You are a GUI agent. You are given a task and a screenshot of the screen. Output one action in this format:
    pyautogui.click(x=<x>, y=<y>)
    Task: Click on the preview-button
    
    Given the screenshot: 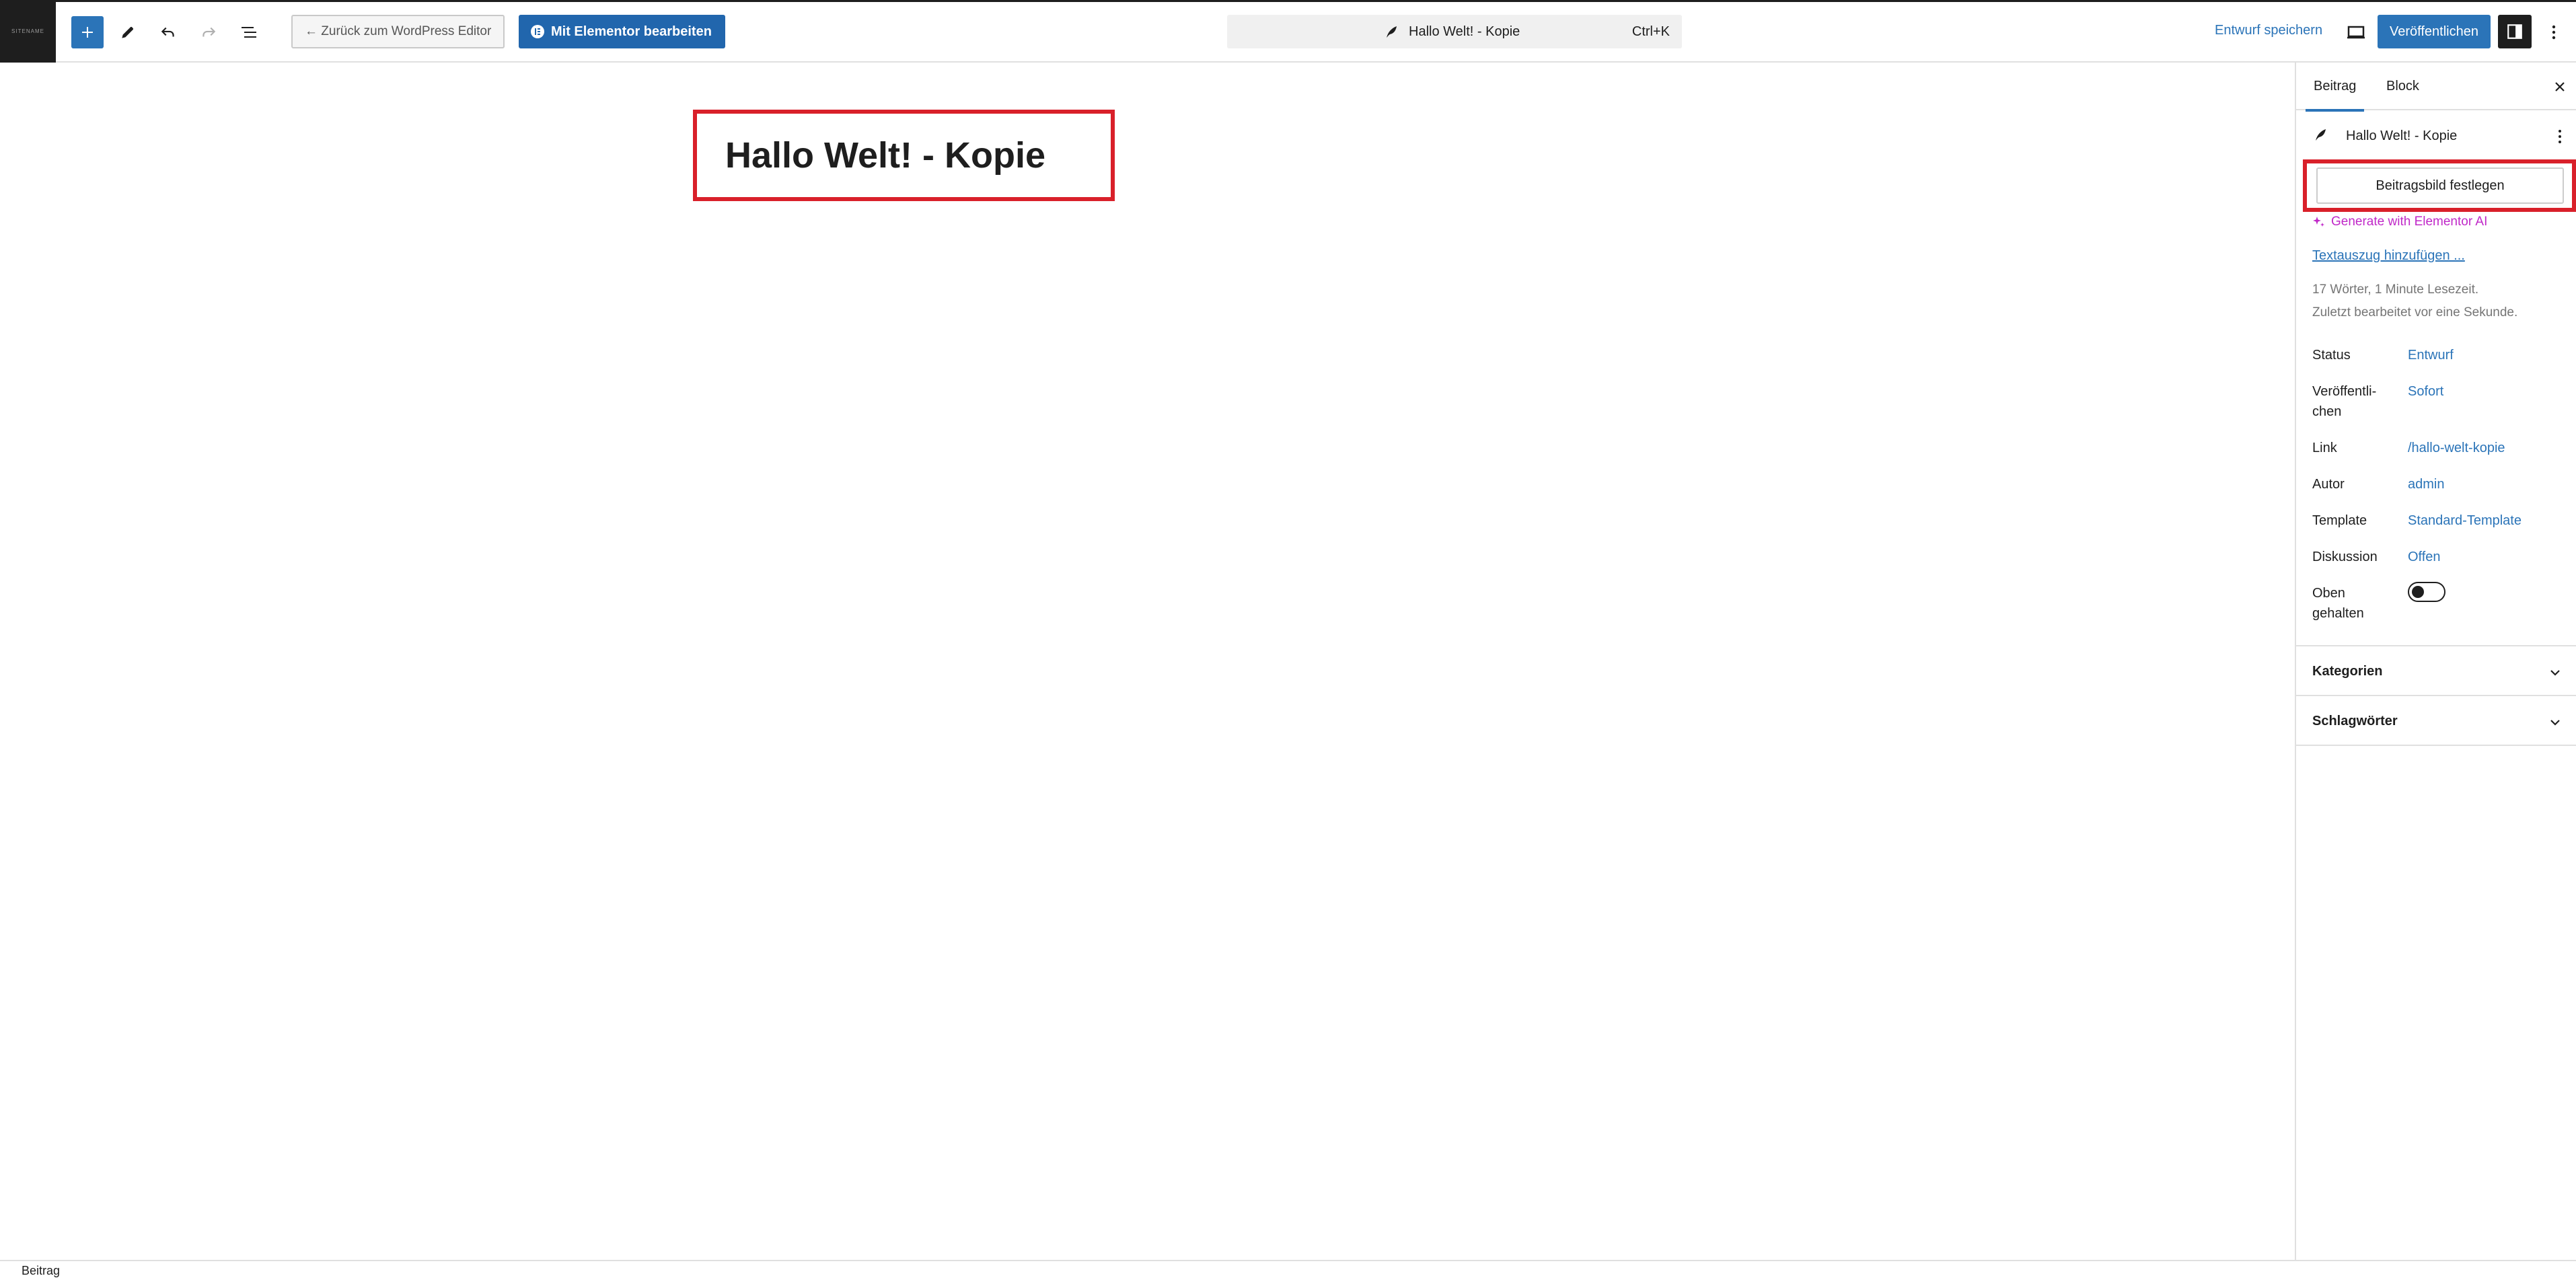 What is the action you would take?
    pyautogui.click(x=2356, y=32)
    